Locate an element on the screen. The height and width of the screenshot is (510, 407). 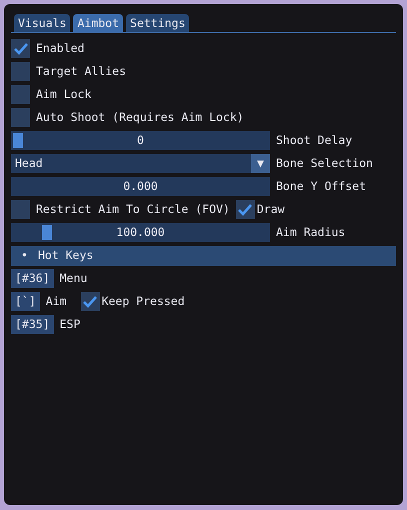
dropdown-value: Head is located at coordinates (29, 163).